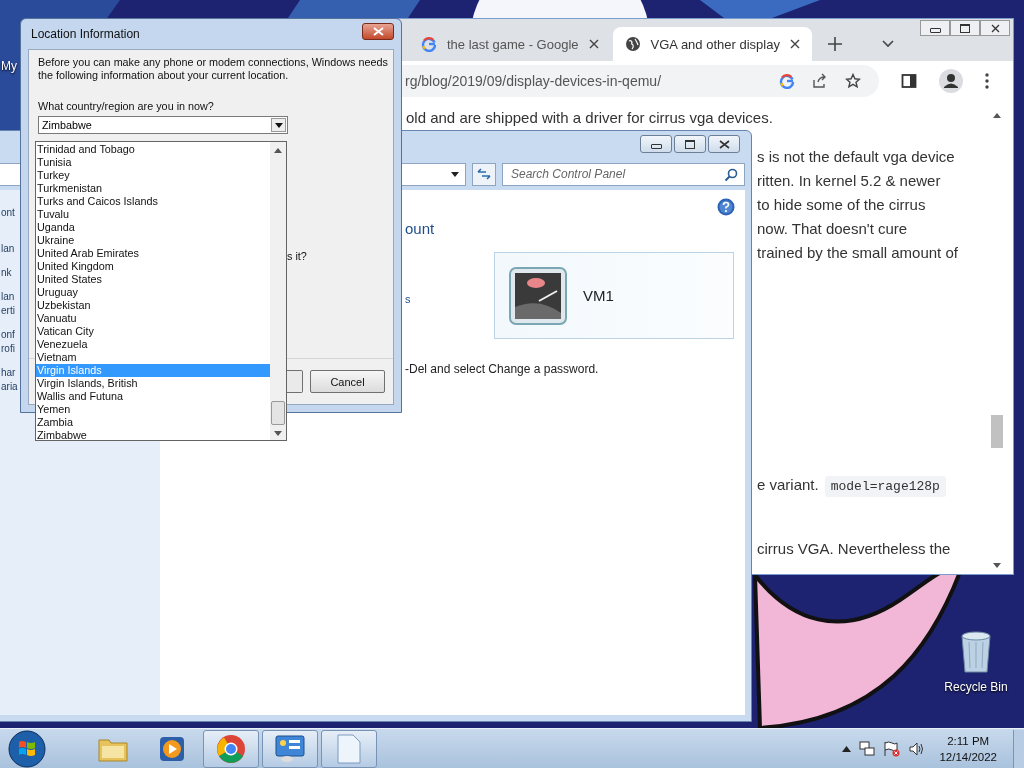  I want to click on account-name: VM1, so click(598, 295).